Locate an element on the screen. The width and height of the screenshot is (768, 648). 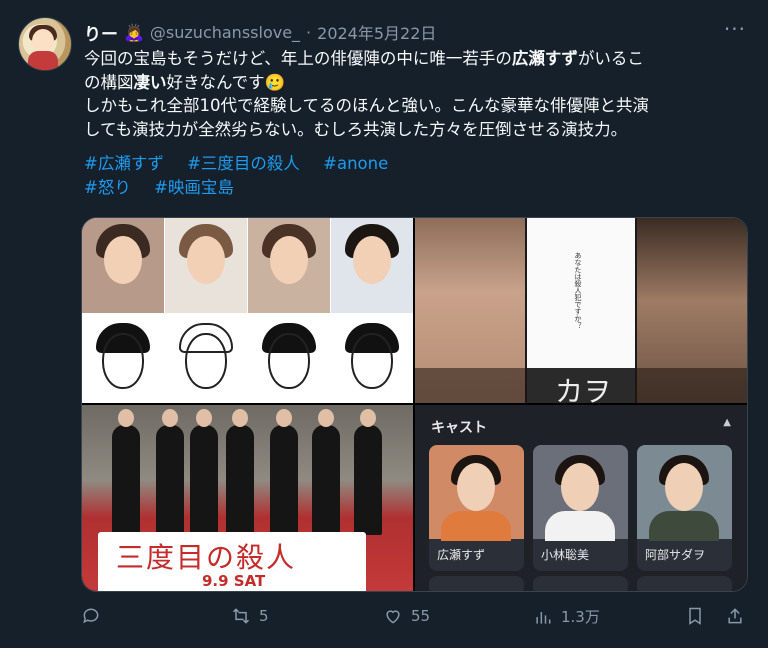
cast-card: 広瀬すず is located at coordinates (476, 508).